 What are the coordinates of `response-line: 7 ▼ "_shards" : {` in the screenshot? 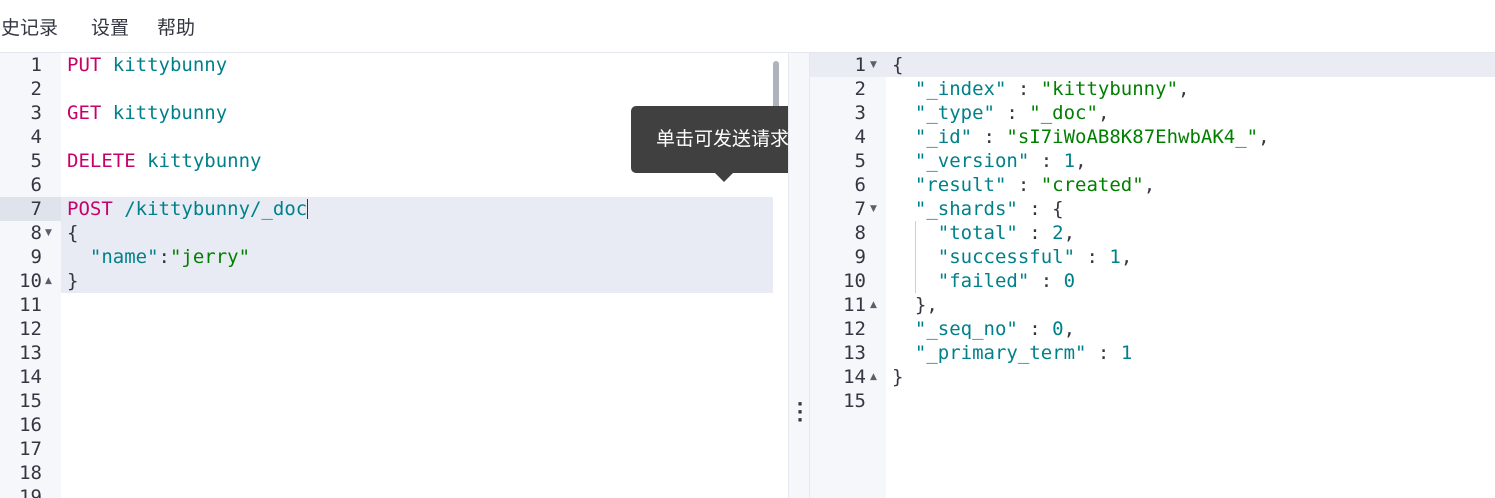 It's located at (1152, 209).